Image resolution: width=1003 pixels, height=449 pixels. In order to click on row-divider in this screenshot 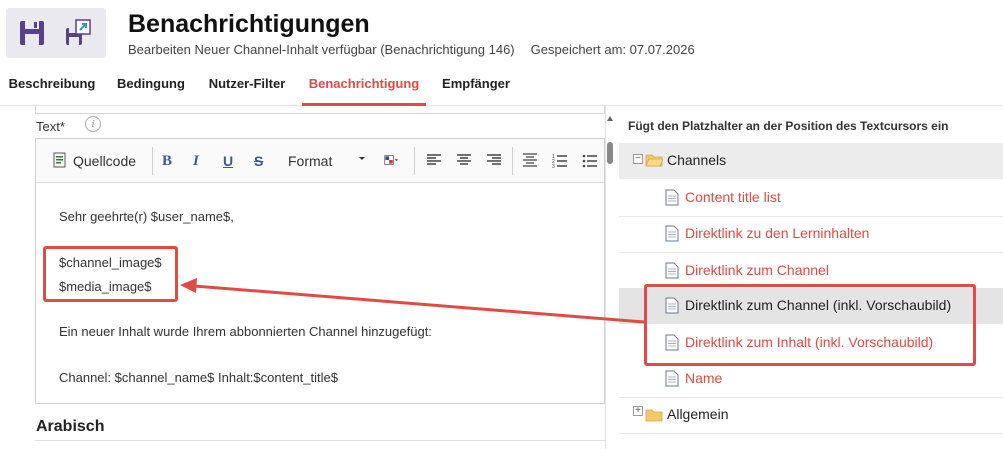, I will do `click(811, 433)`.